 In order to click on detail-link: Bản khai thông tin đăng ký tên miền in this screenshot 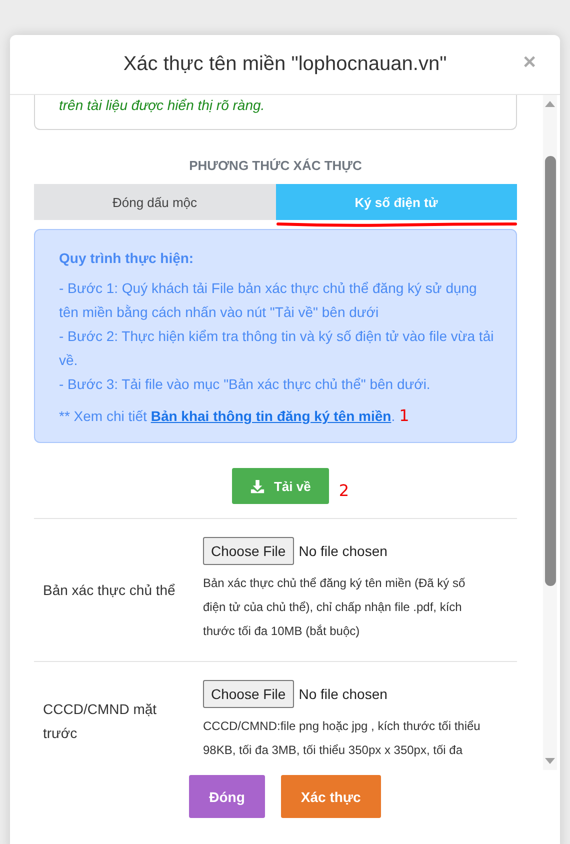, I will do `click(271, 416)`.